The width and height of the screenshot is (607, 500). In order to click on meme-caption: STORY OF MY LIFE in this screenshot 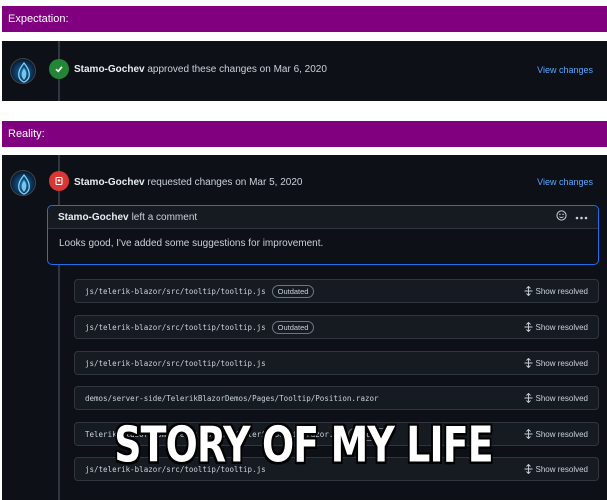, I will do `click(303, 445)`.